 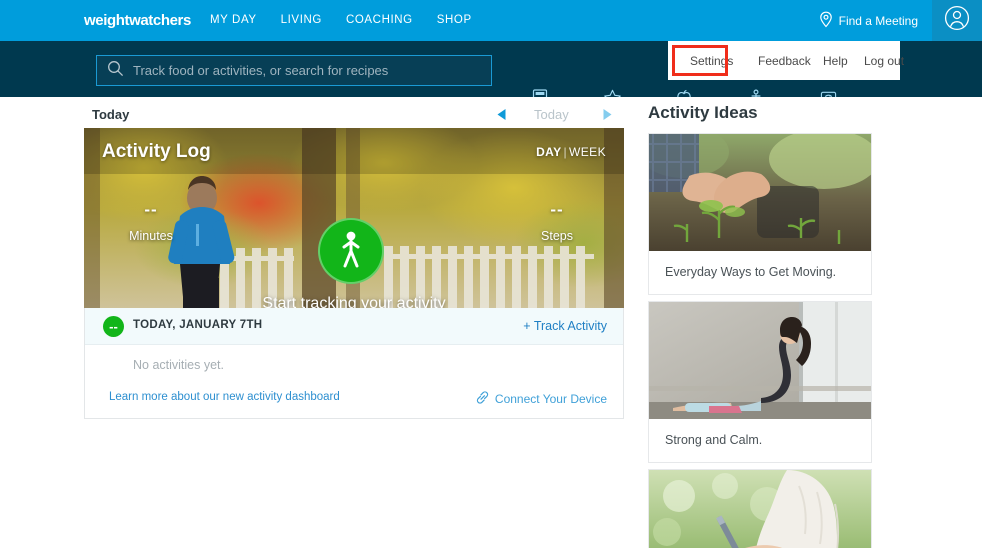 What do you see at coordinates (565, 326) in the screenshot?
I see `track-activity-button: + Track Activity` at bounding box center [565, 326].